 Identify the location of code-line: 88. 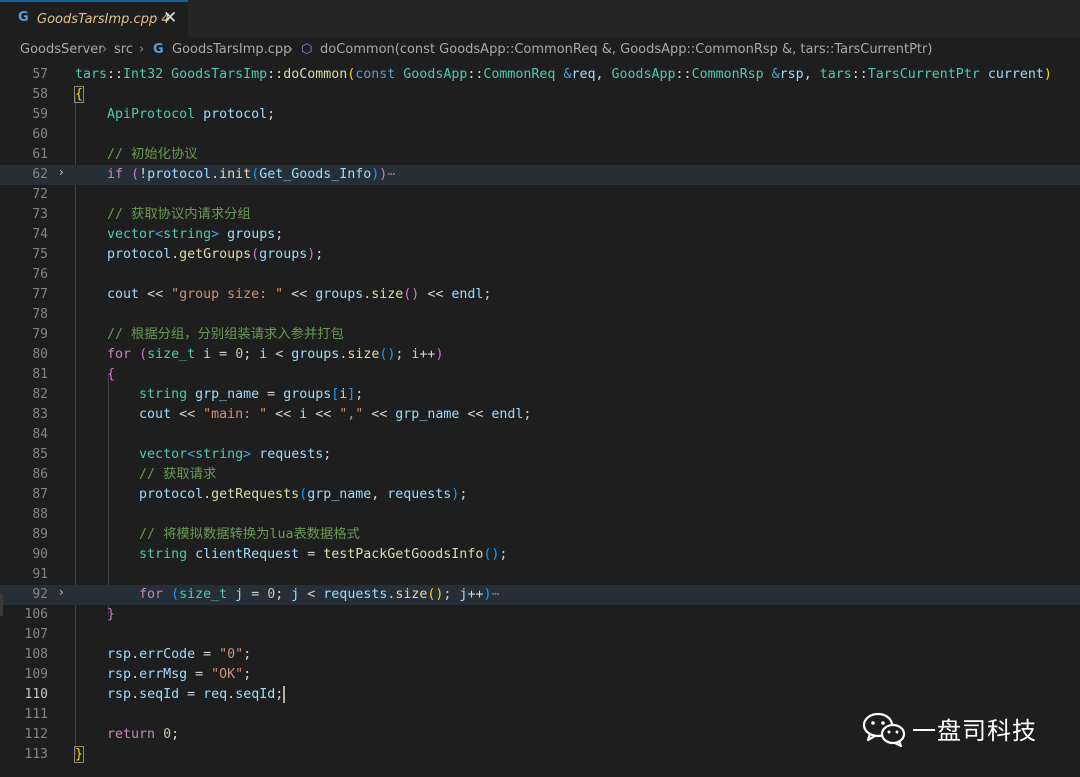
(540, 515).